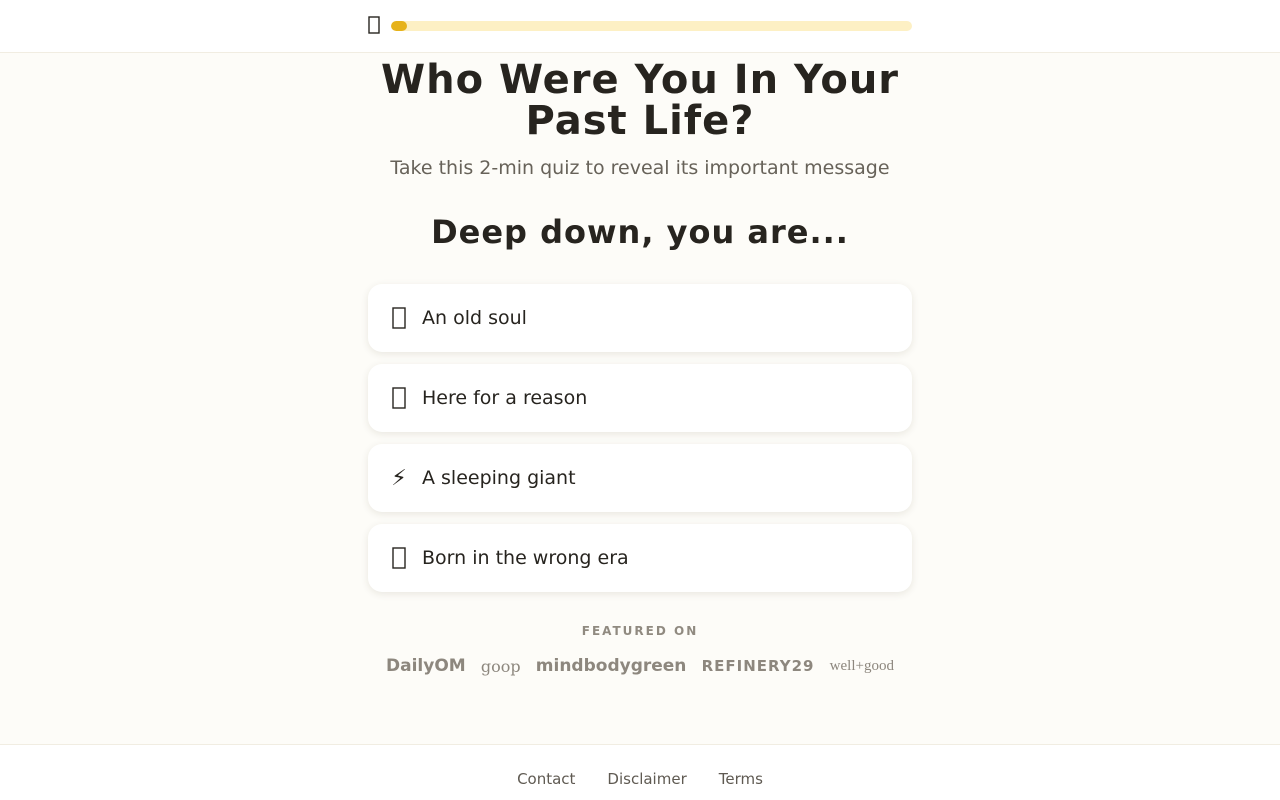 The width and height of the screenshot is (1280, 800). Describe the element at coordinates (399, 478) in the screenshot. I see `lightning-icon: ⚡` at that location.